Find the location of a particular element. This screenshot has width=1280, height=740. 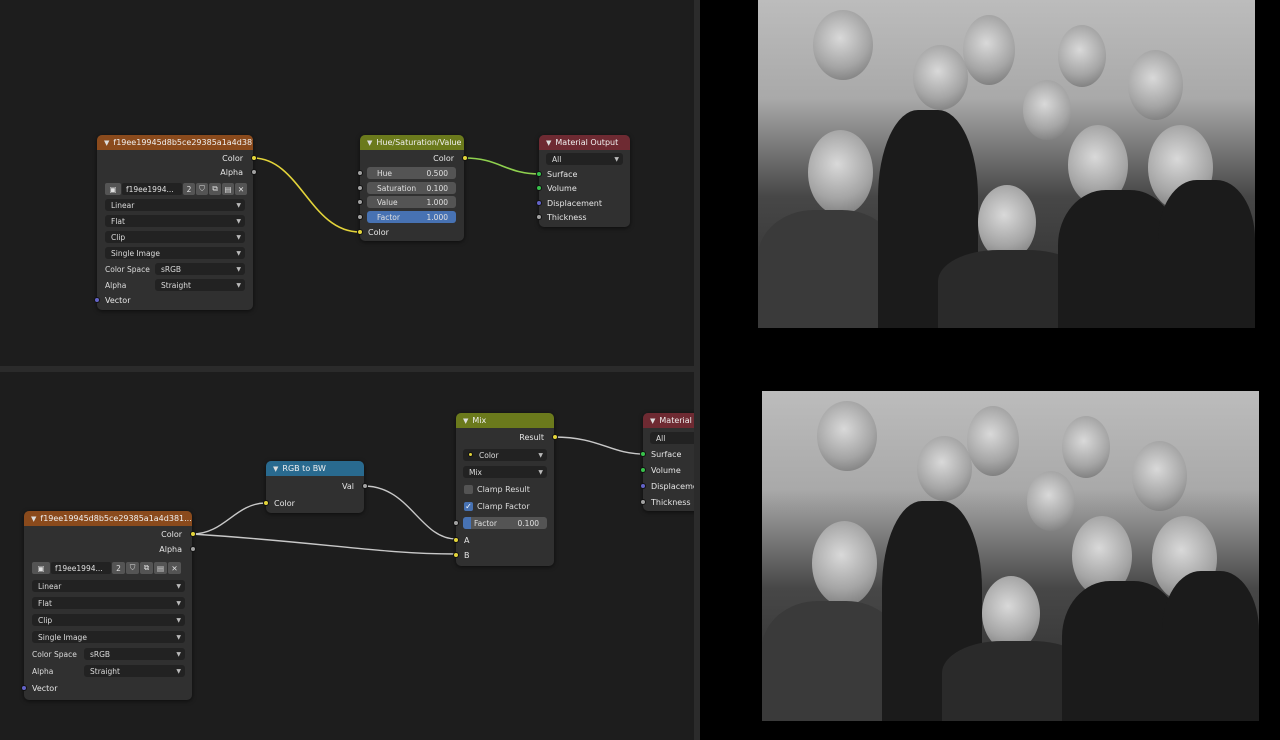

socket-val-out is located at coordinates (365, 486).